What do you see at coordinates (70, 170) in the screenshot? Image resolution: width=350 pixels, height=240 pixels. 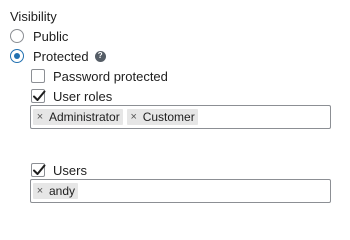 I see `users-label: Users` at bounding box center [70, 170].